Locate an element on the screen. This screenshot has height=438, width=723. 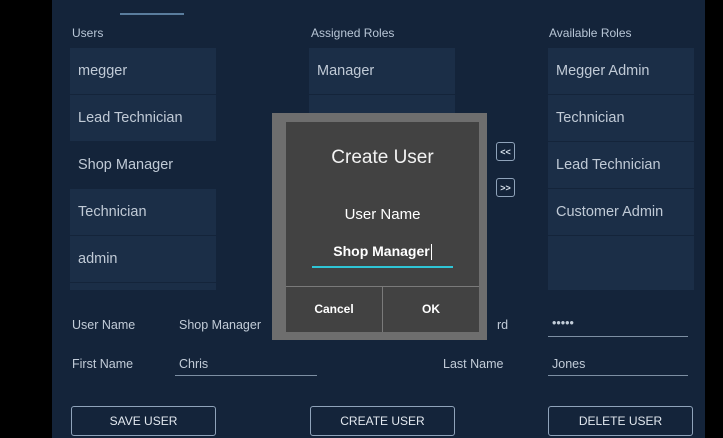
password-label: rd is located at coordinates (503, 325).